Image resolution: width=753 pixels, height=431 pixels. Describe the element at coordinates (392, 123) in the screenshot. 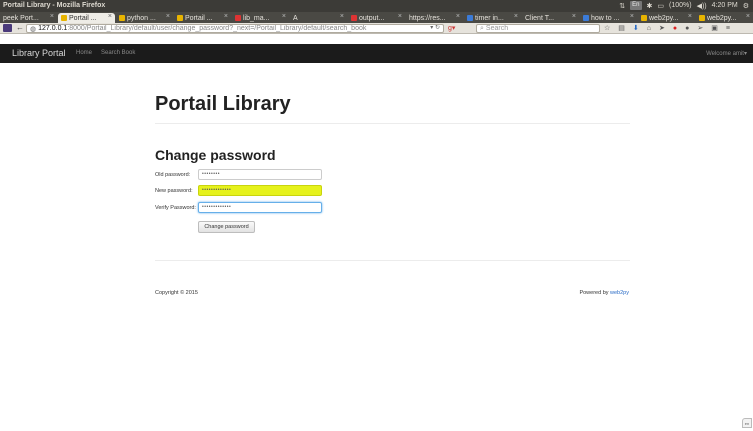

I see `header-divider` at that location.